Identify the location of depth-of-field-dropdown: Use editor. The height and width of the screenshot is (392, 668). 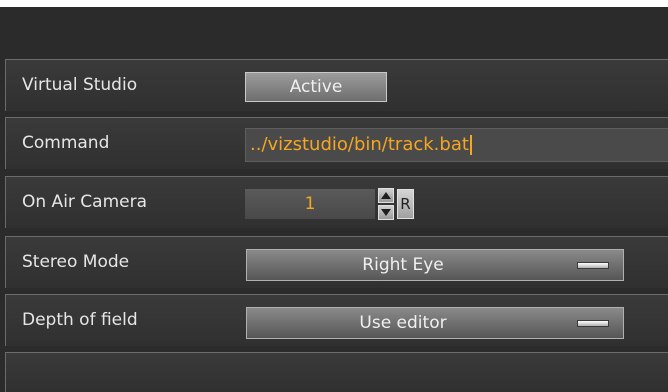
(435, 323).